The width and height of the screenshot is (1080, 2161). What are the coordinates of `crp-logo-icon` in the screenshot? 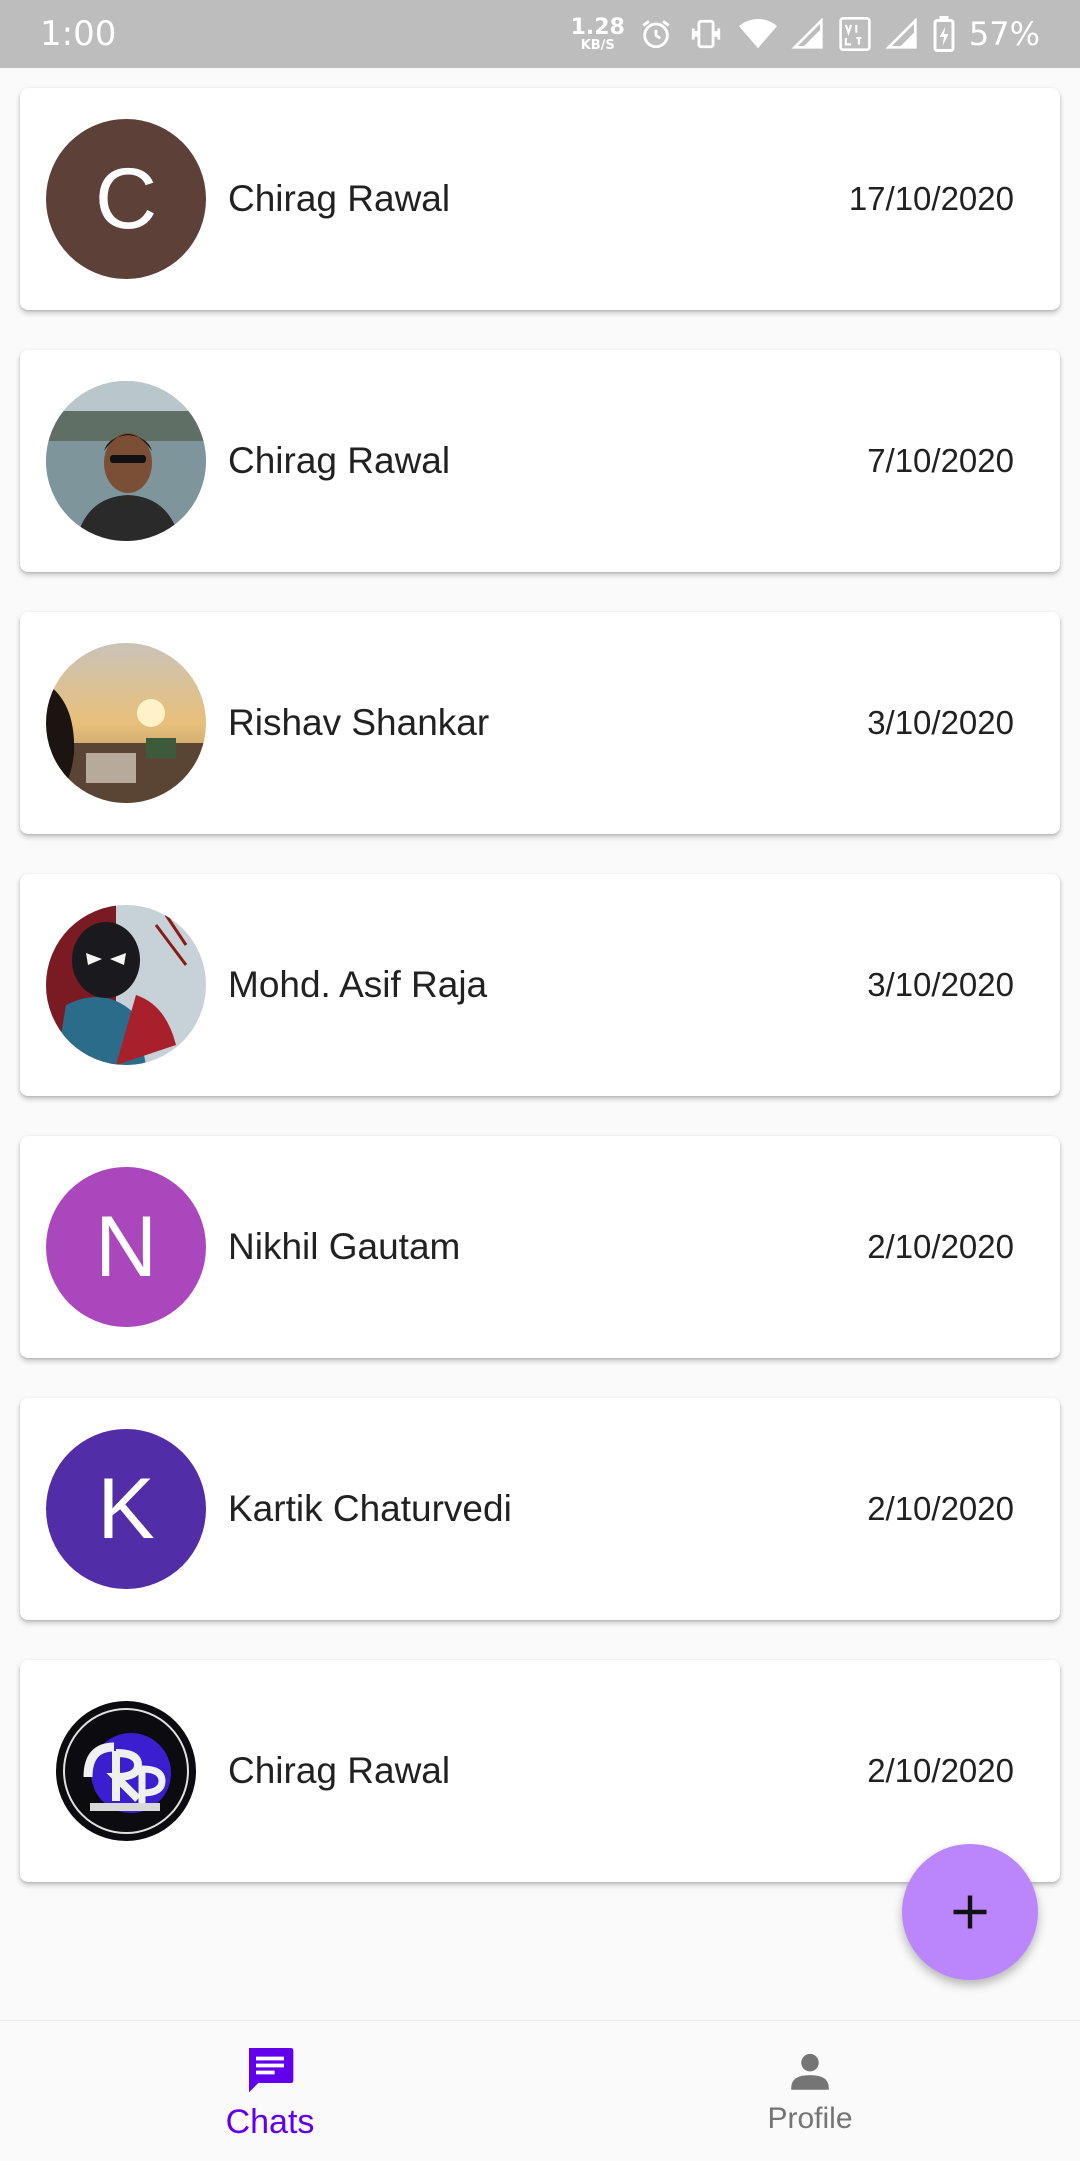 It's located at (126, 1771).